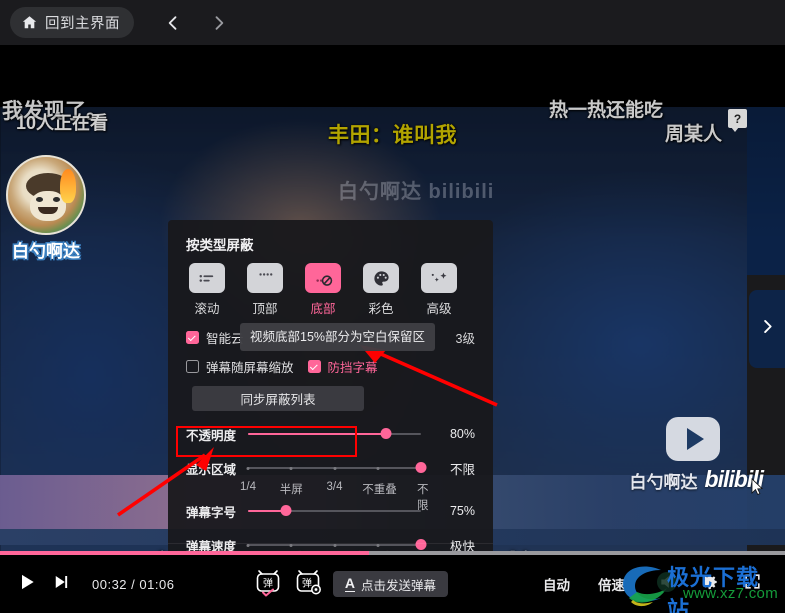 Image resolution: width=785 pixels, height=613 pixels. I want to click on slider-label: 弹幕字号, so click(211, 512).